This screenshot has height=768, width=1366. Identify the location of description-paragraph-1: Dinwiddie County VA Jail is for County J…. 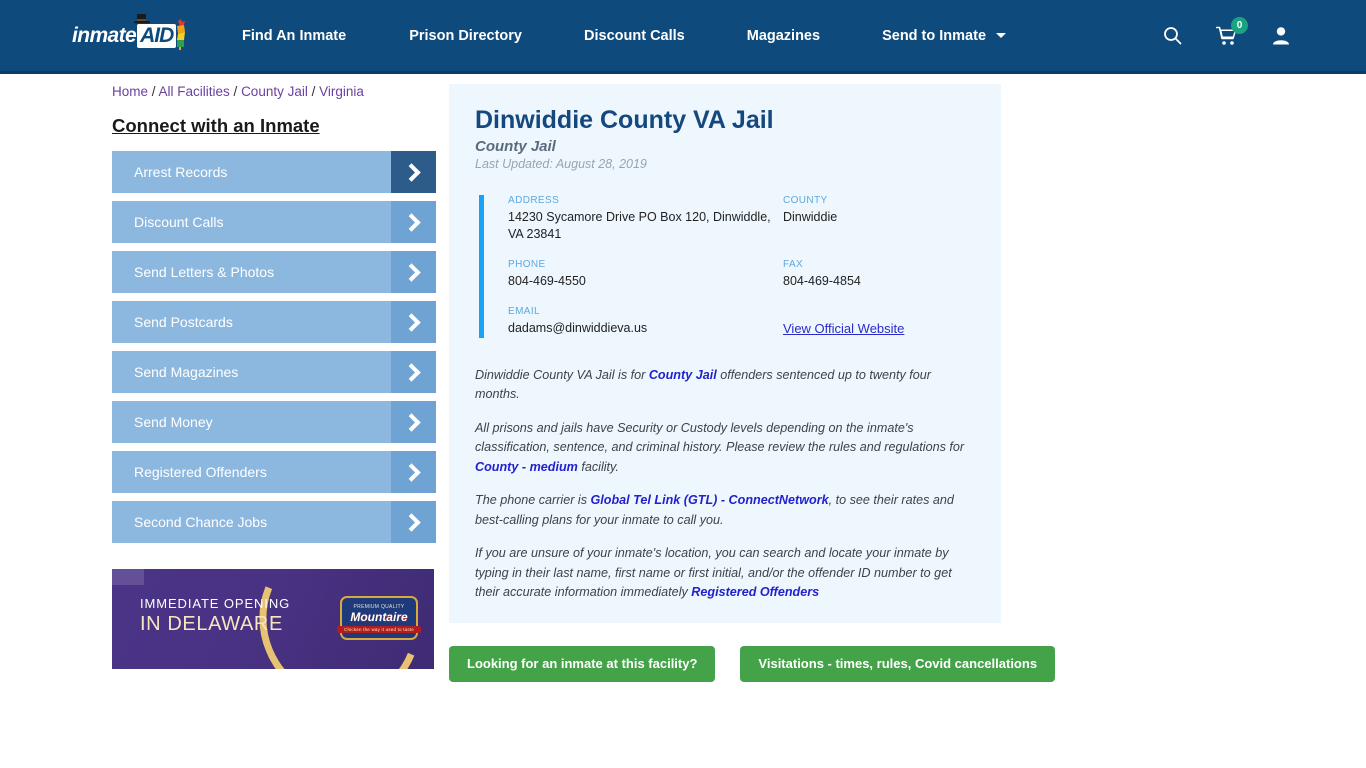
(725, 385).